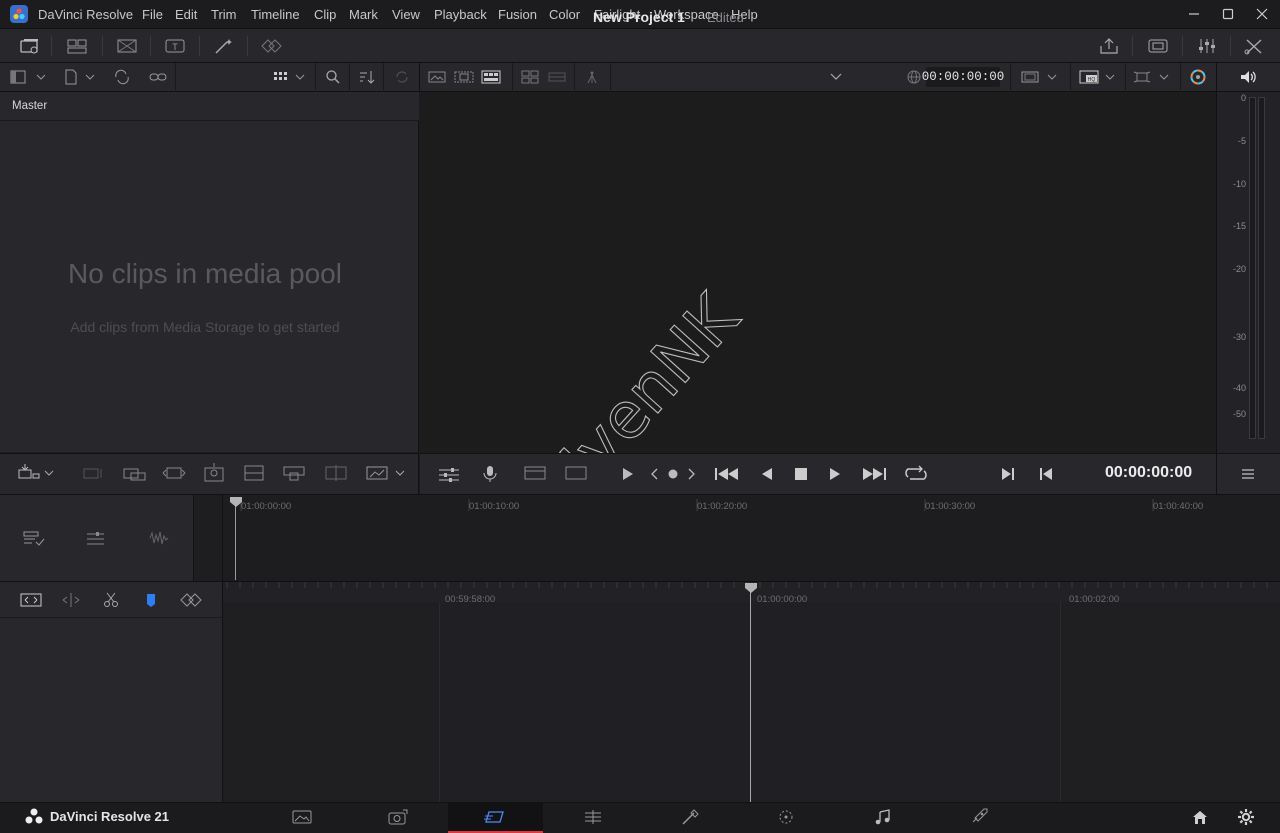 This screenshot has width=1280, height=833. What do you see at coordinates (192, 600) in the screenshot?
I see `snapping-icon` at bounding box center [192, 600].